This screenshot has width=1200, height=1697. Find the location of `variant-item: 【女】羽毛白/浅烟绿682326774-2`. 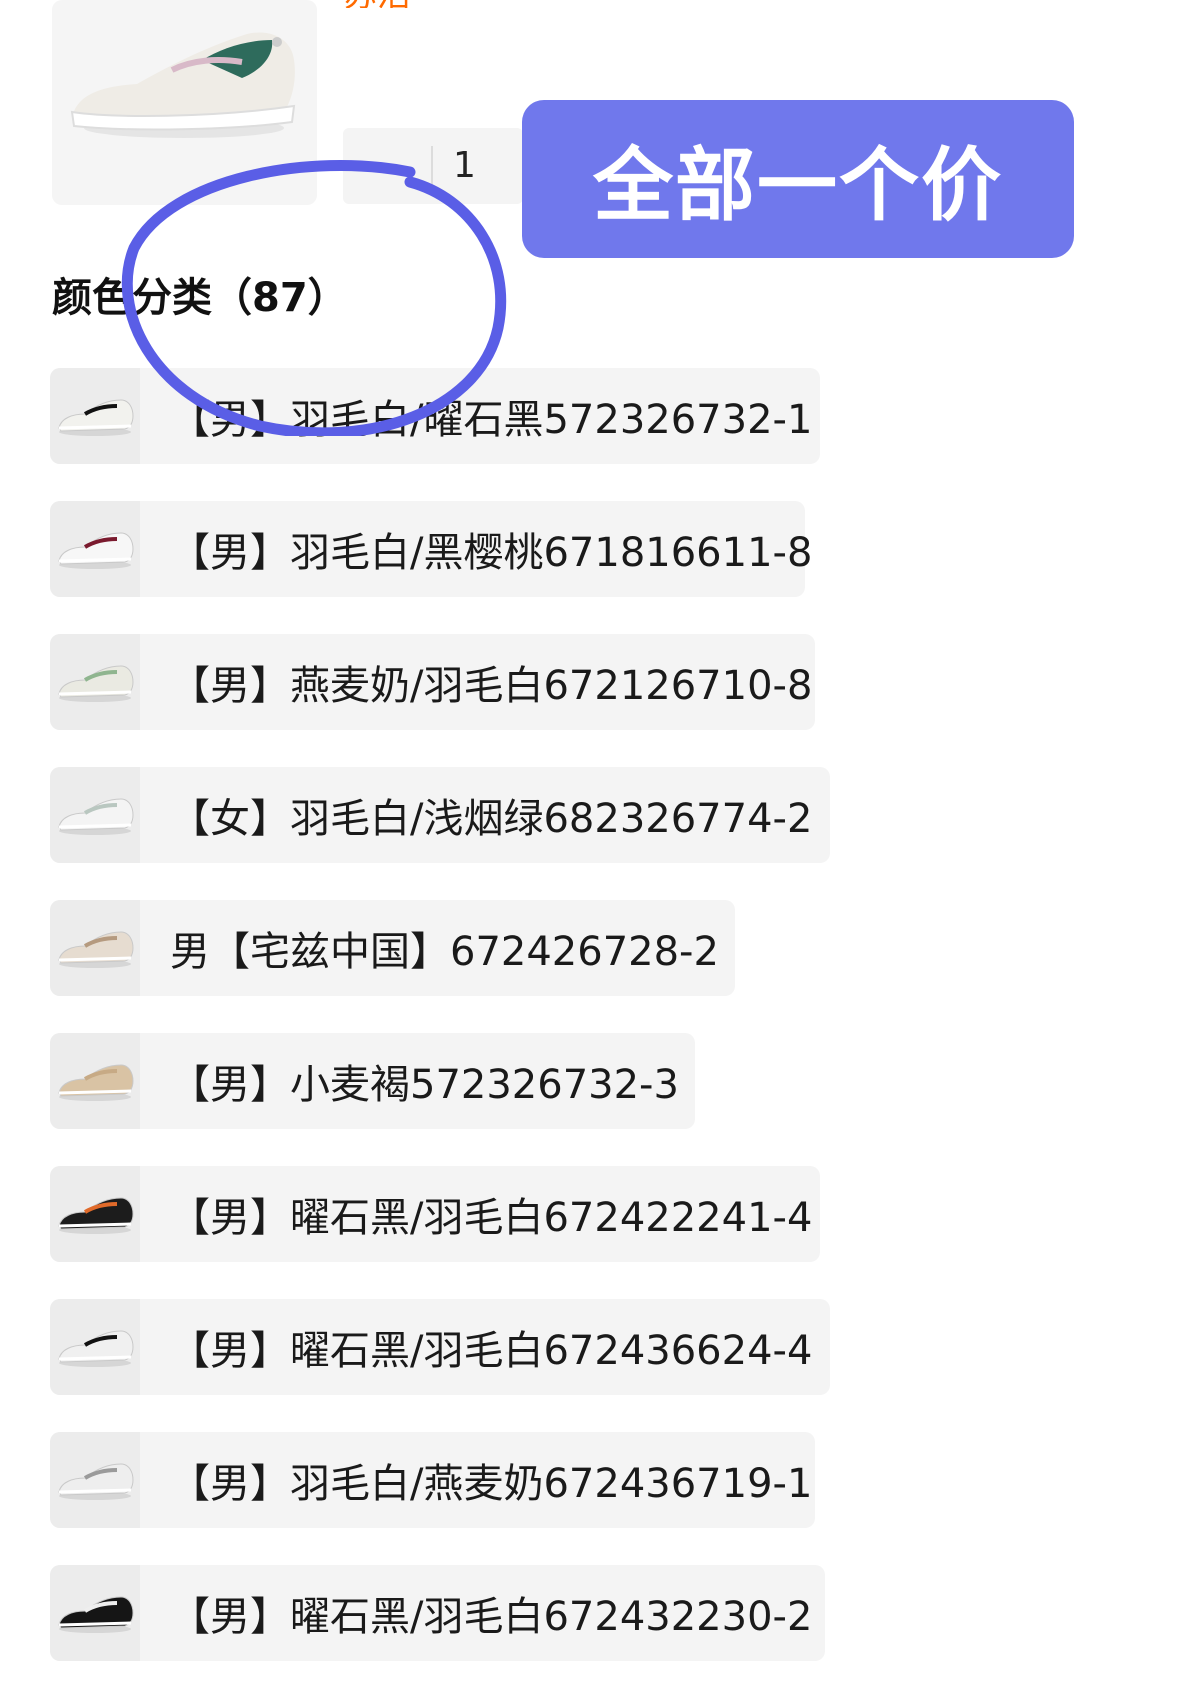

variant-item: 【女】羽毛白/浅烟绿682326774-2 is located at coordinates (440, 815).